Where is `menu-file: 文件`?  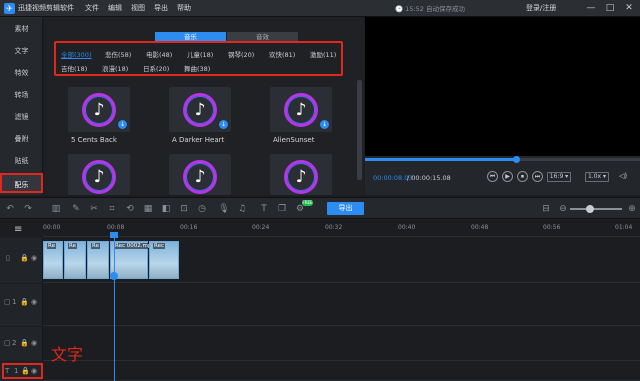
menu-file: 文件 is located at coordinates (92, 8).